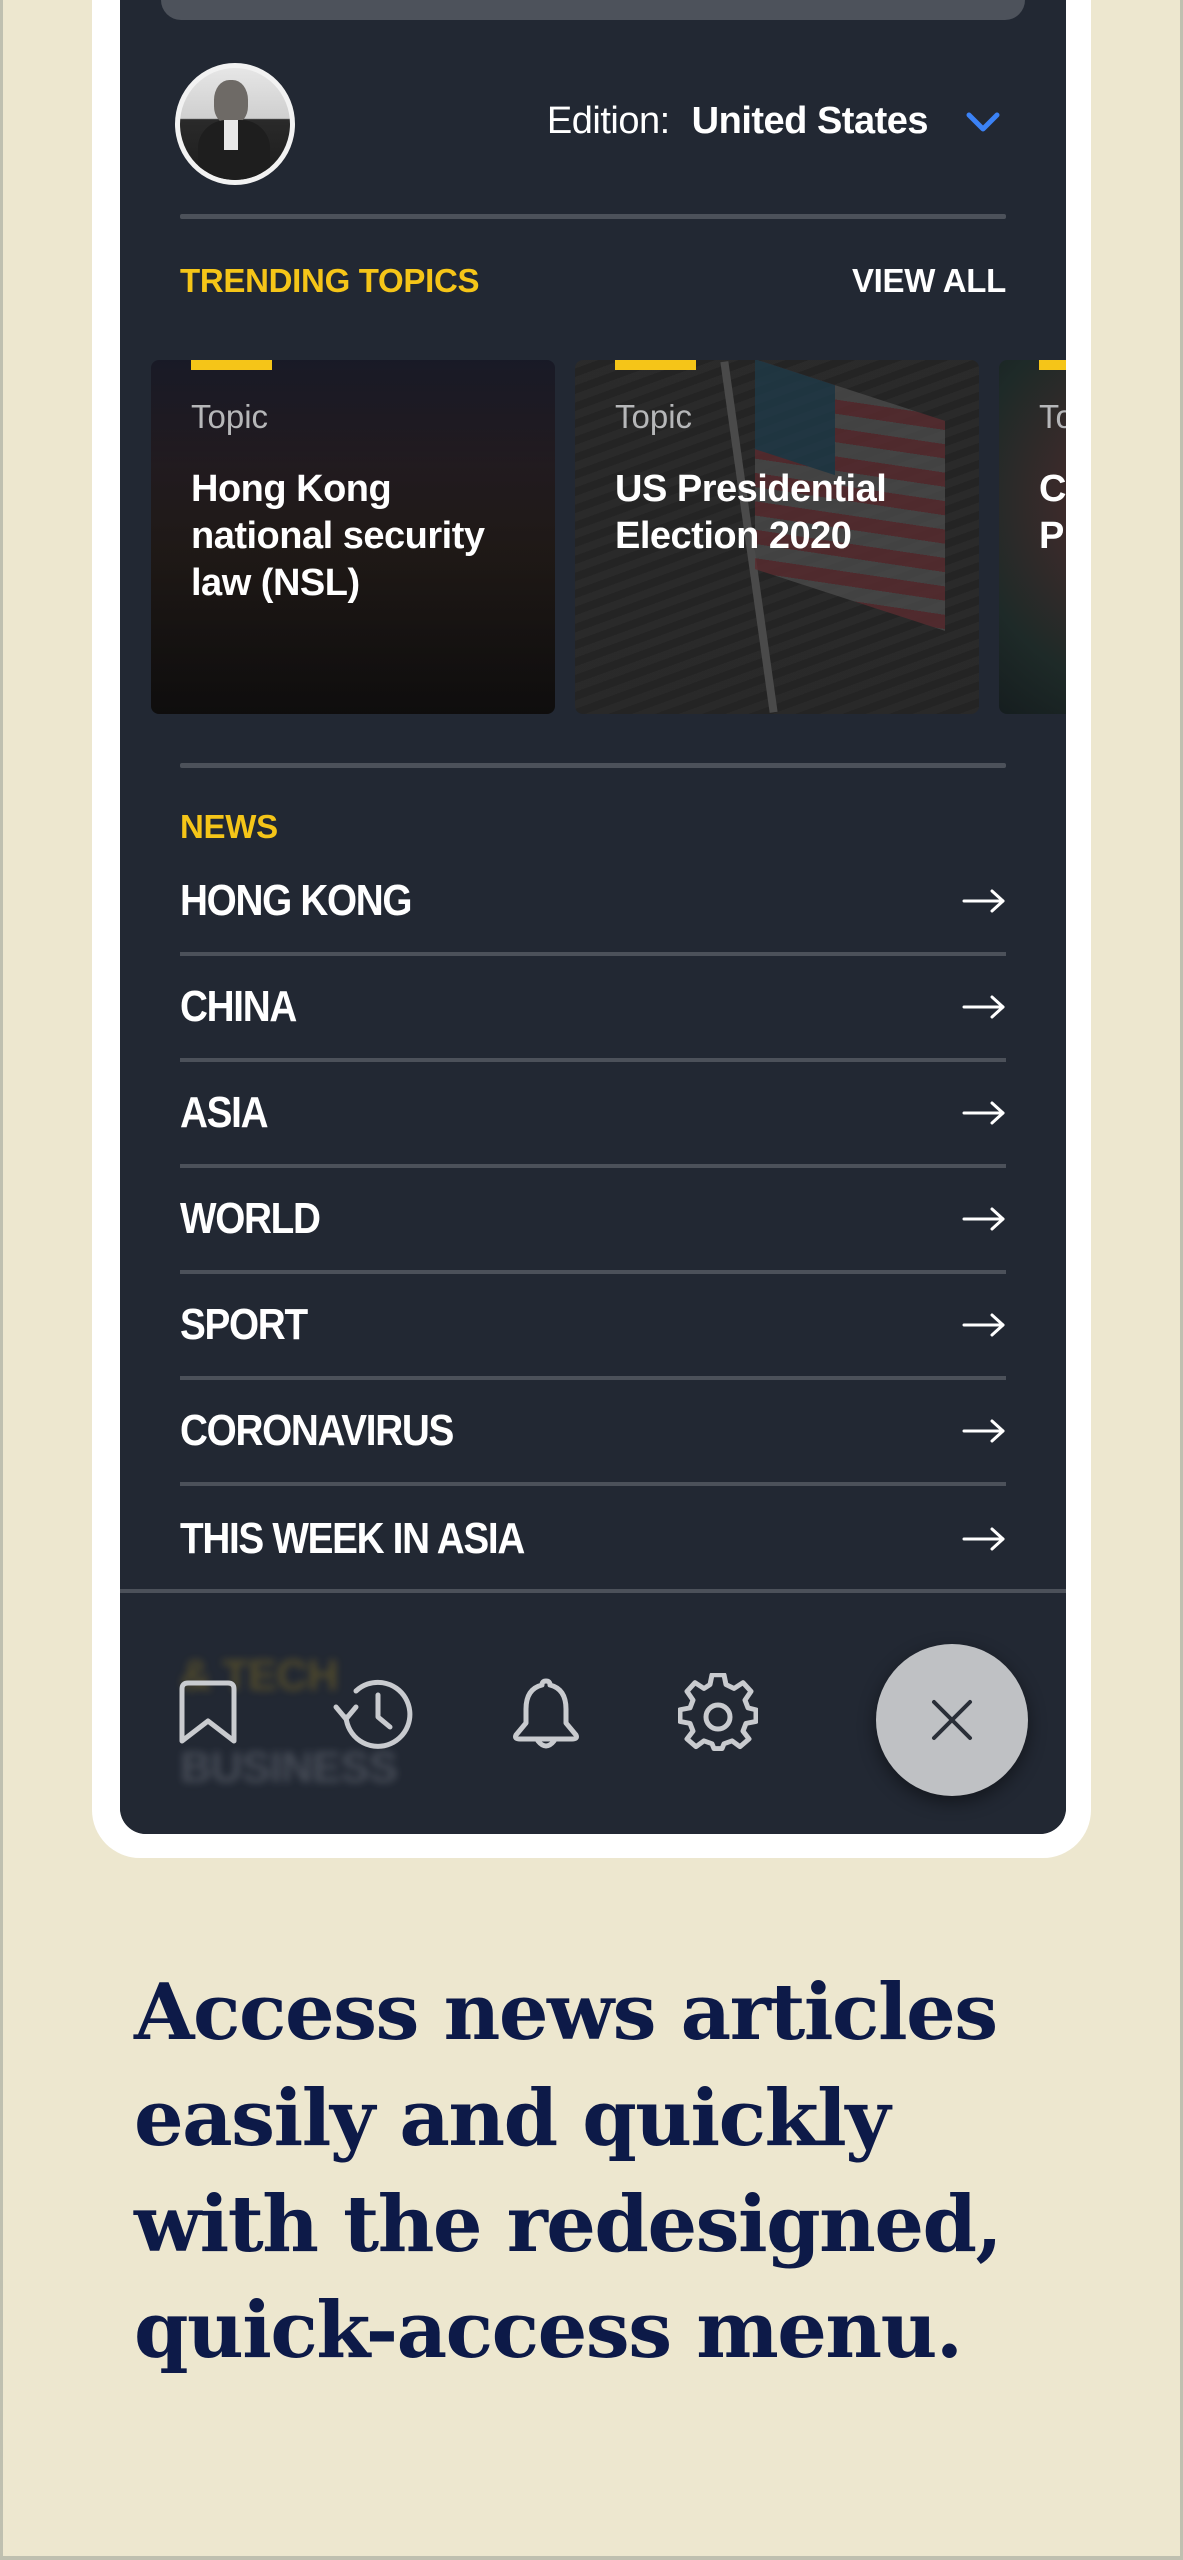  What do you see at coordinates (208, 1713) in the screenshot?
I see `bookmark-icon` at bounding box center [208, 1713].